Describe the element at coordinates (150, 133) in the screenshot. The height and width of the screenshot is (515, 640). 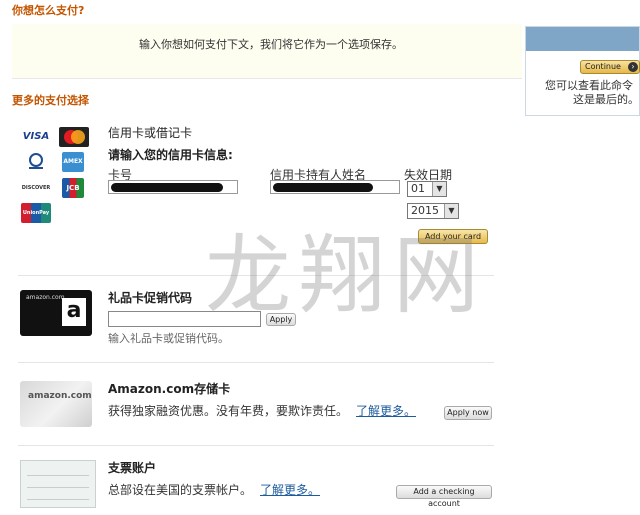
I see `credit-card-title: 信用卡或借记卡` at that location.